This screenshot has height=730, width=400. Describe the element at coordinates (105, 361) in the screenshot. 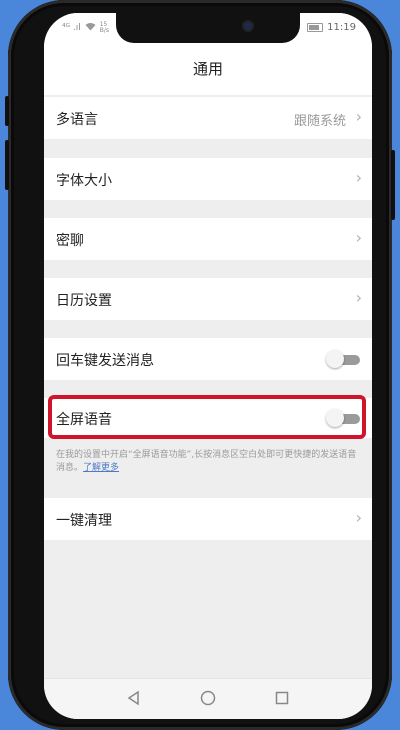

I see `setting-enter-send-label: 回车键发送消息` at that location.